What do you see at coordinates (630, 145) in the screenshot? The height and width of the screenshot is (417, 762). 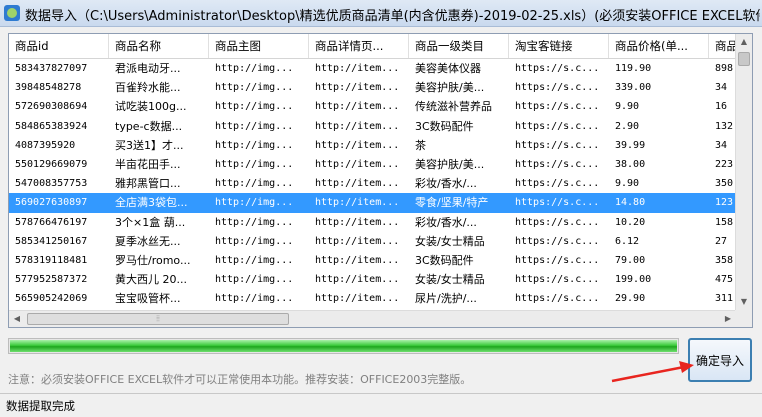 I see `table-cell: 39.99` at bounding box center [630, 145].